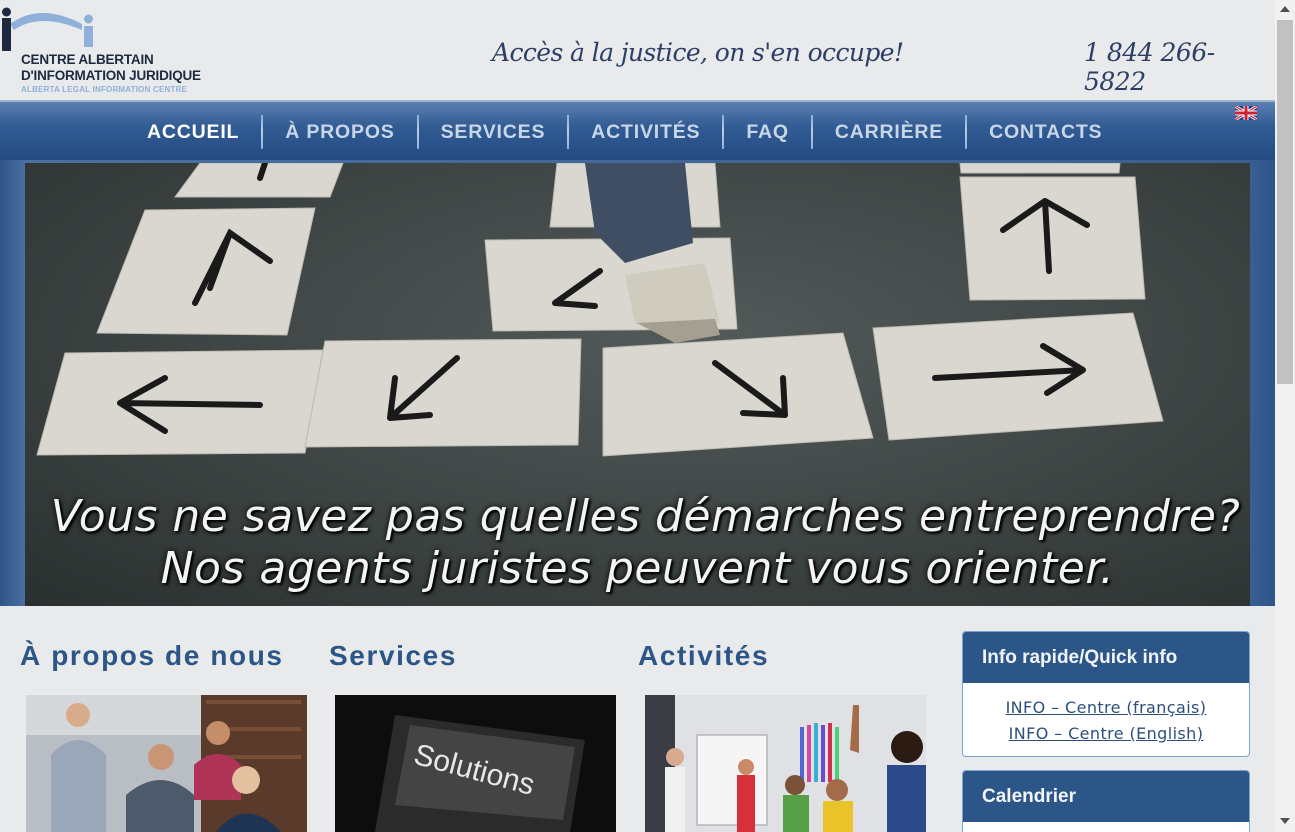 The width and height of the screenshot is (1295, 832). Describe the element at coordinates (1106, 708) in the screenshot. I see `info-centre-francais-link: INFO – Centre (français)` at that location.